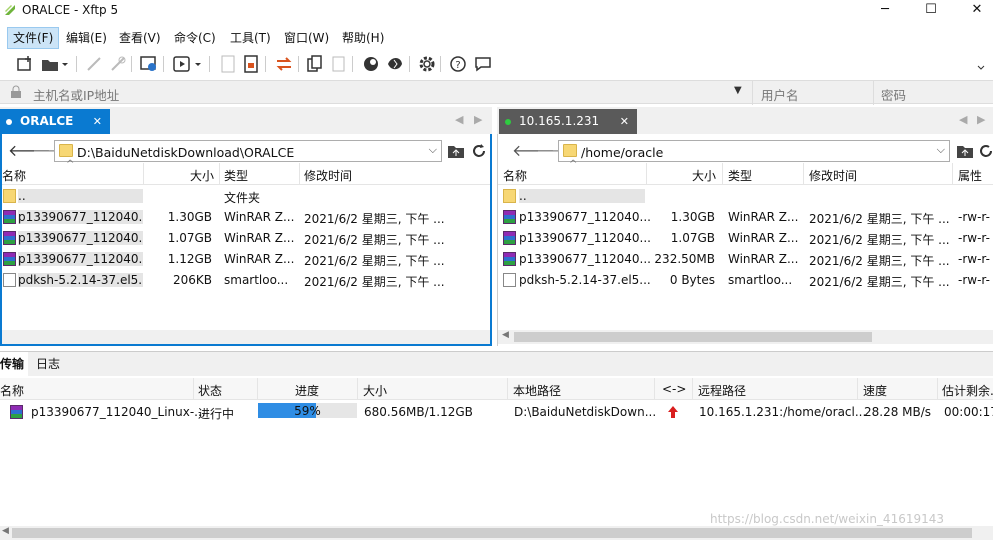  What do you see at coordinates (483, 64) in the screenshot?
I see `comment-icon` at bounding box center [483, 64].